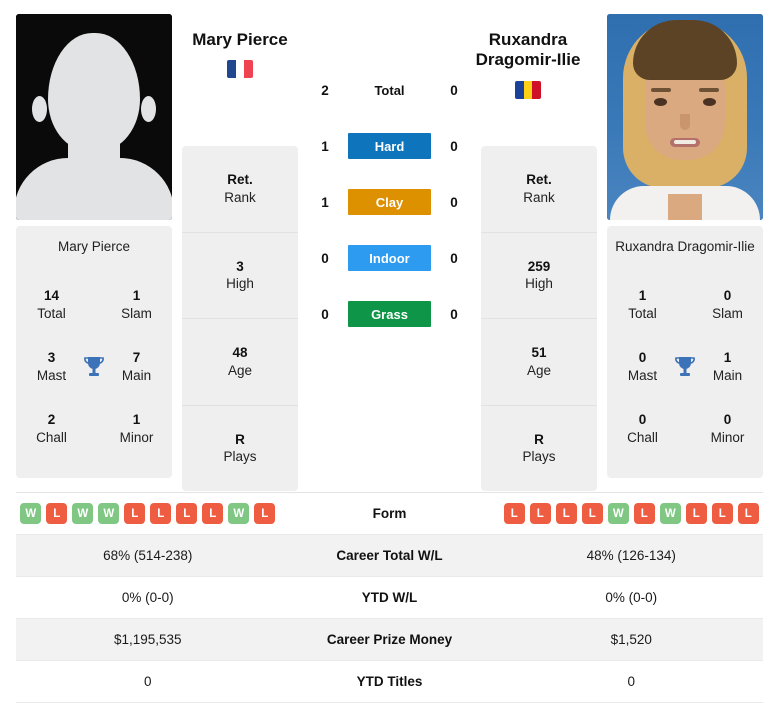 The image size is (779, 719). Describe the element at coordinates (136, 375) in the screenshot. I see `left-titles-main-label: Main` at that location.